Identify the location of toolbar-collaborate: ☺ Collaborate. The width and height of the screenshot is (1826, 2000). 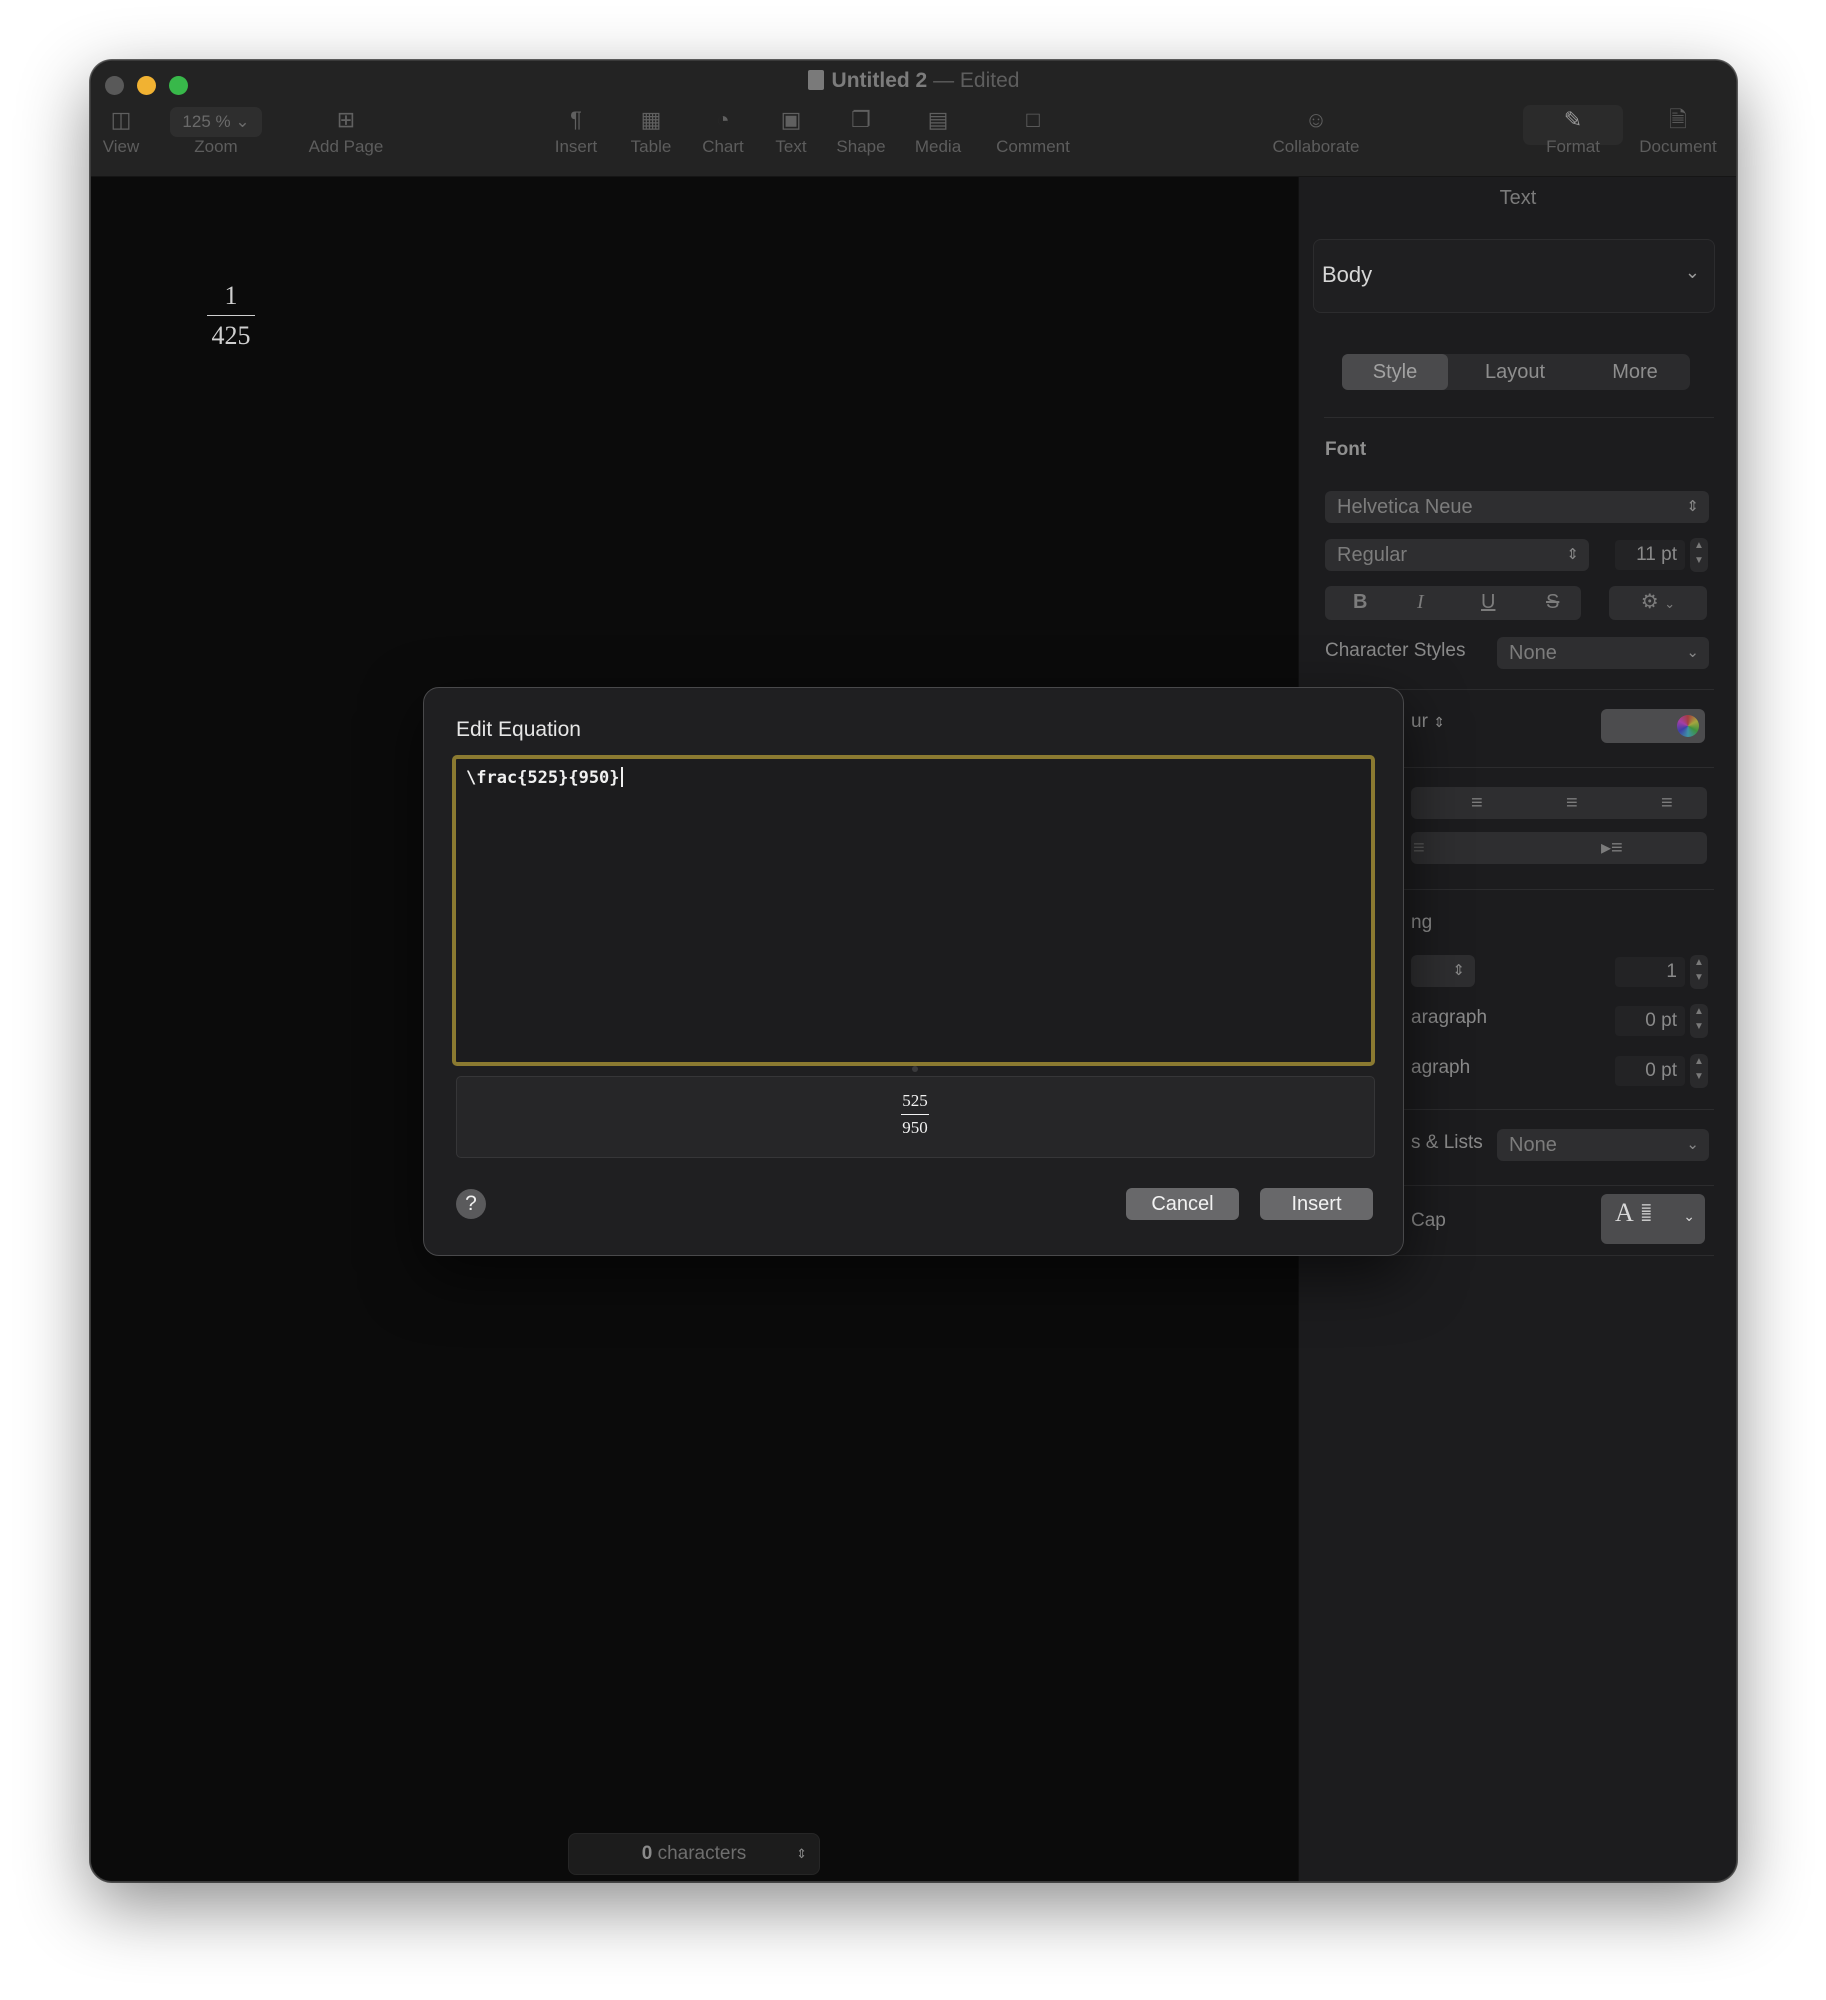
(1316, 131).